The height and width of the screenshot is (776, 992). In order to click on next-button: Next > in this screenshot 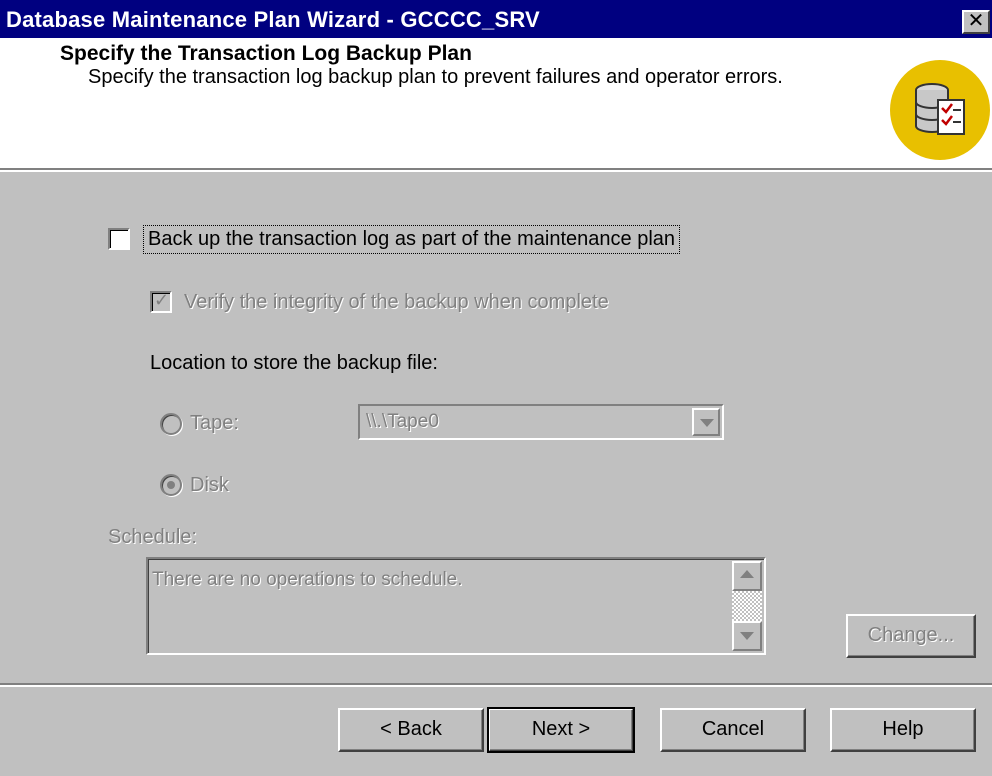, I will do `click(561, 730)`.